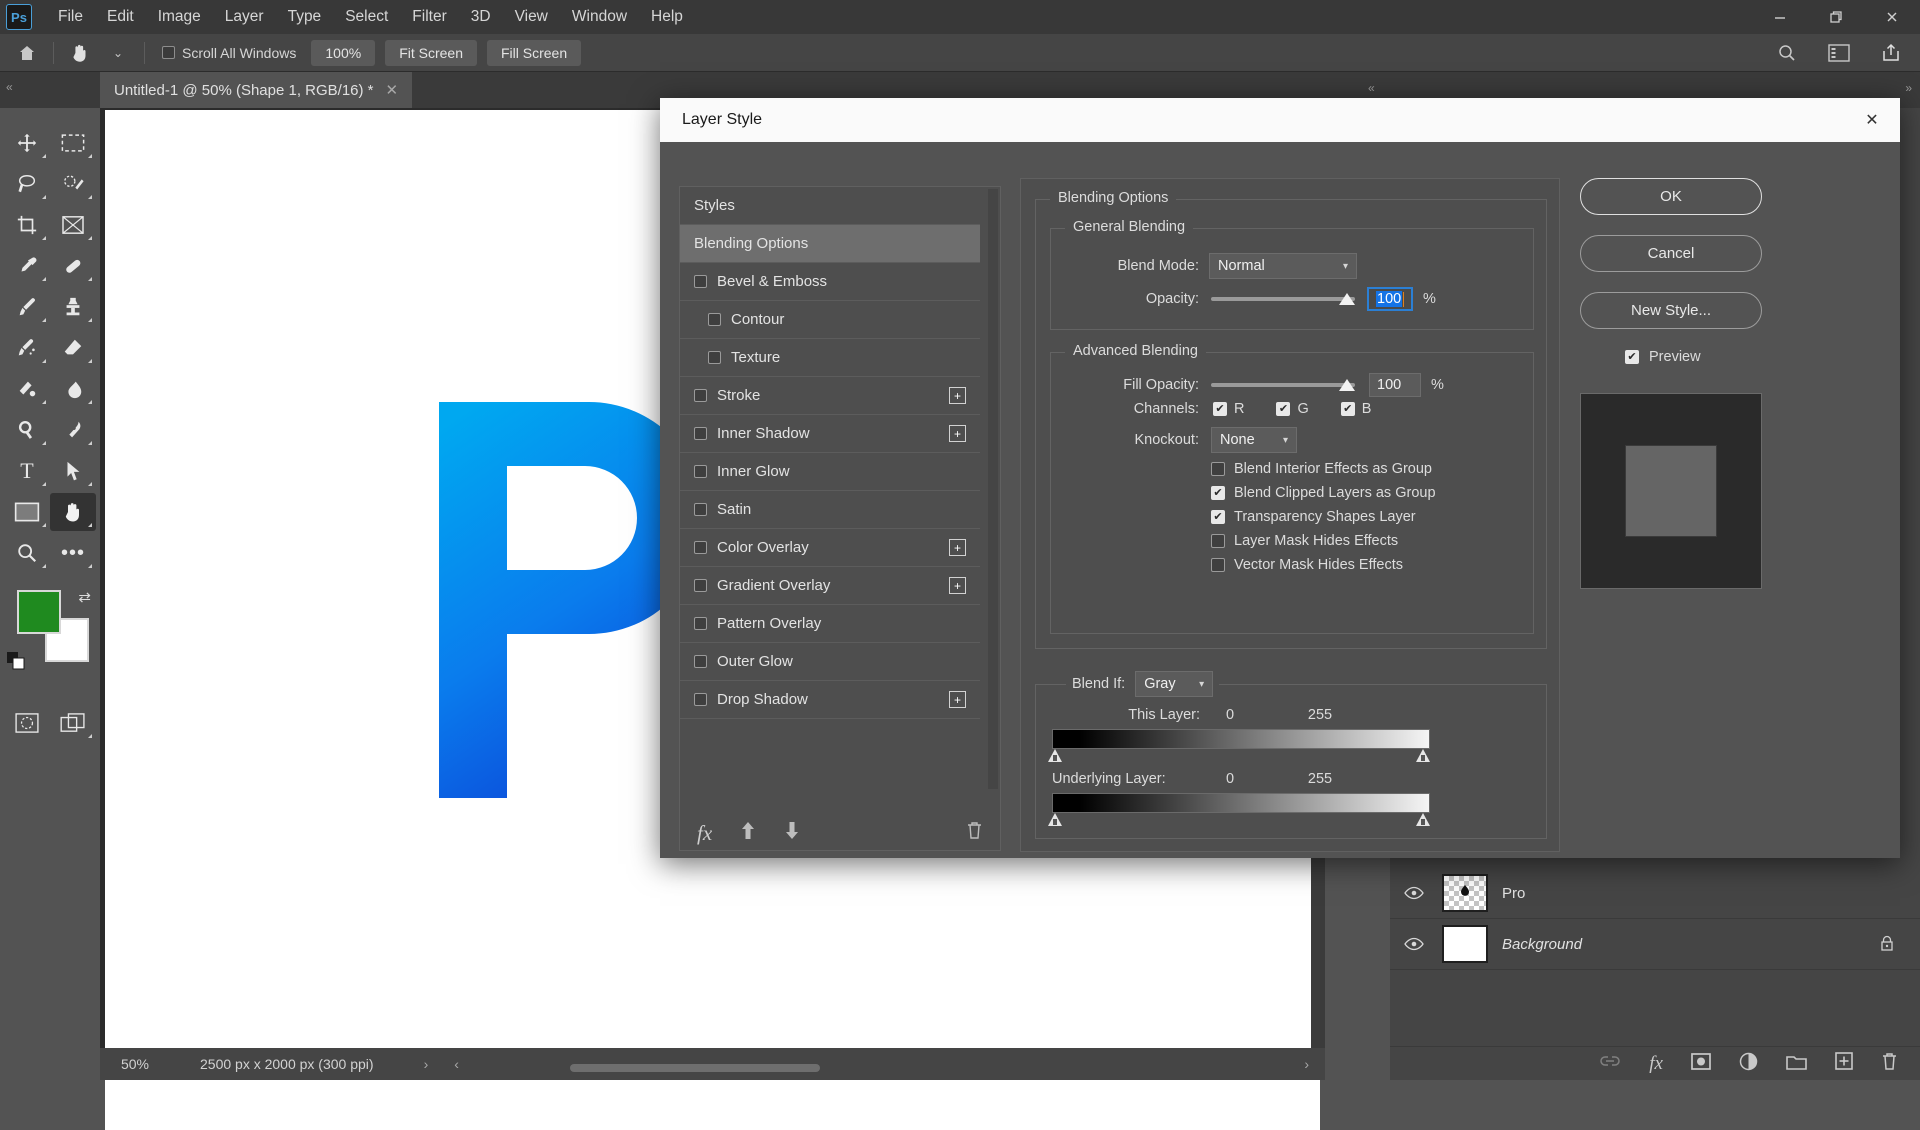  What do you see at coordinates (1220, 409) in the screenshot?
I see `channel-r-checkbox` at bounding box center [1220, 409].